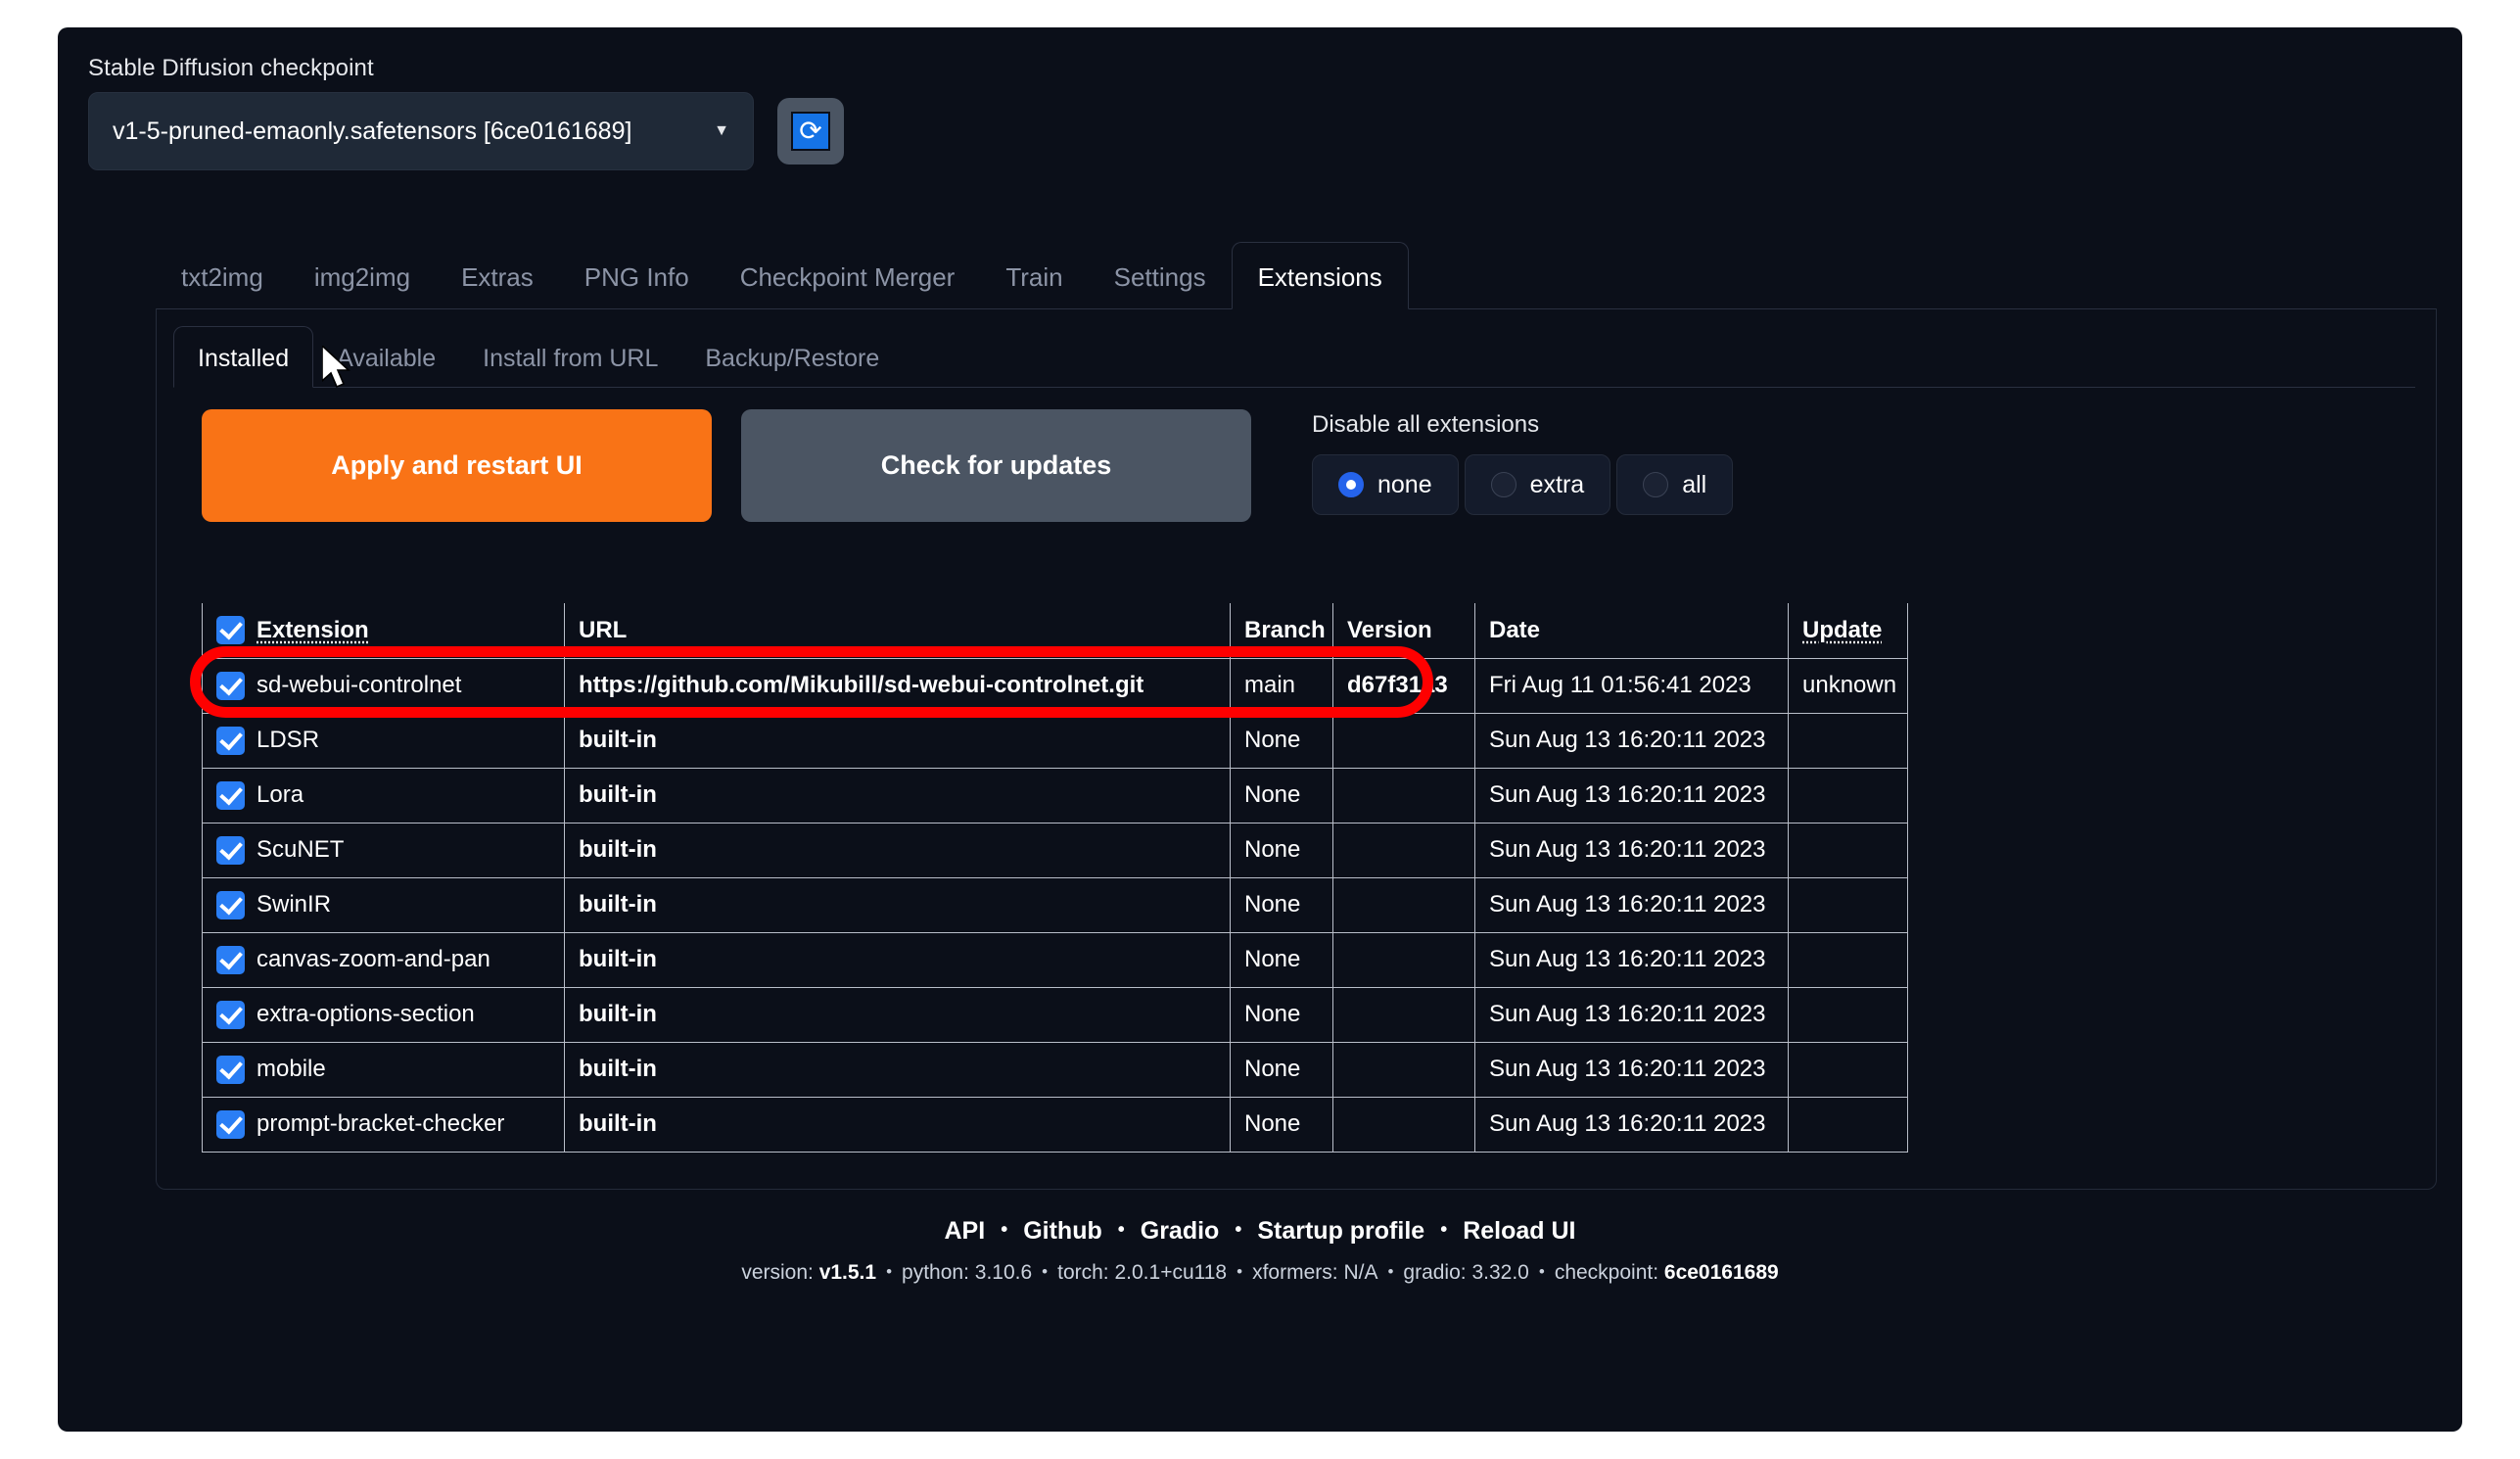 Image resolution: width=2520 pixels, height=1459 pixels. Describe the element at coordinates (1083, 1272) in the screenshot. I see `footer-info-key-torch: torch:` at that location.